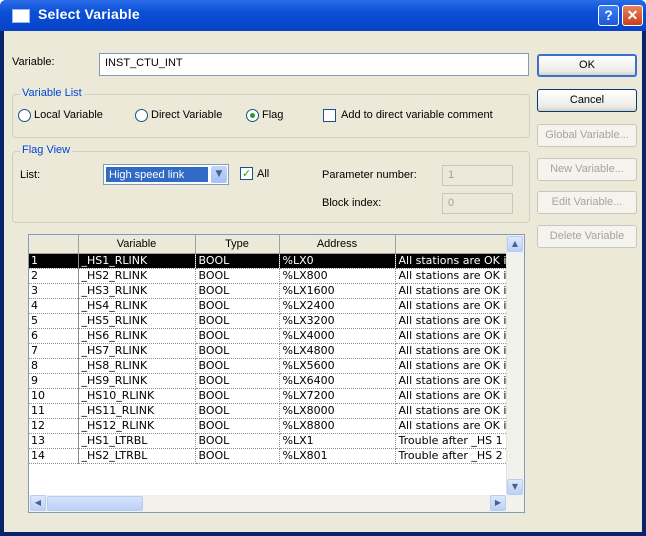  I want to click on close-button: ✕, so click(632, 15).